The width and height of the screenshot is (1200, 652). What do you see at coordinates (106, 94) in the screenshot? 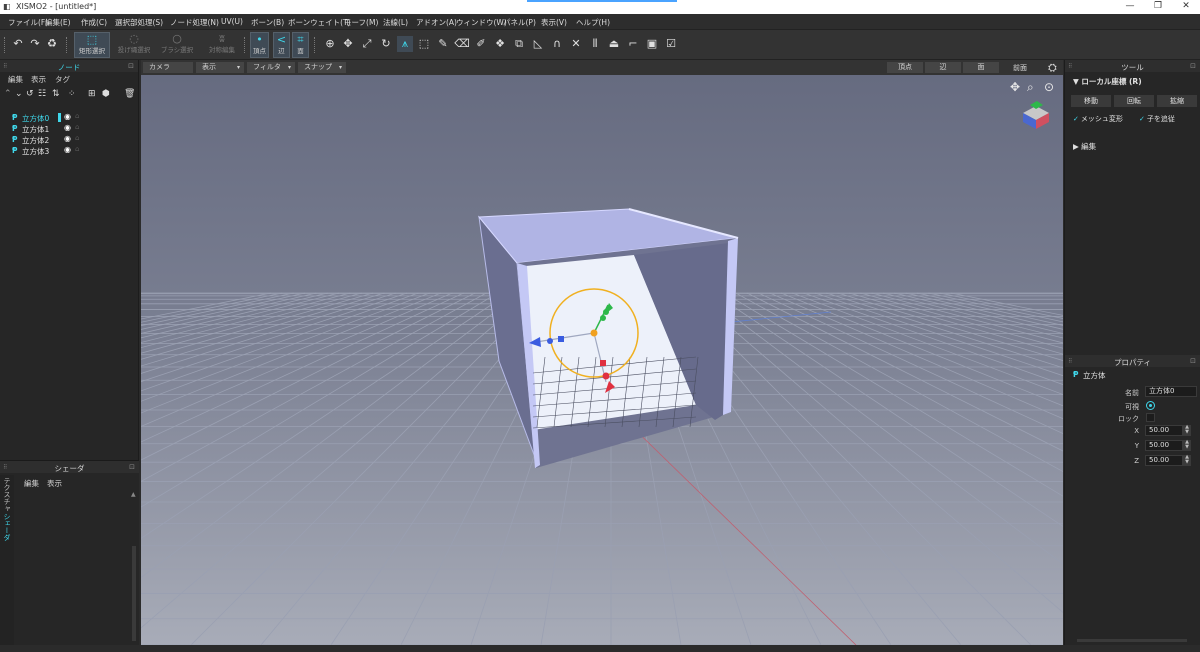
I see `cube-icon: ⬢` at bounding box center [106, 94].